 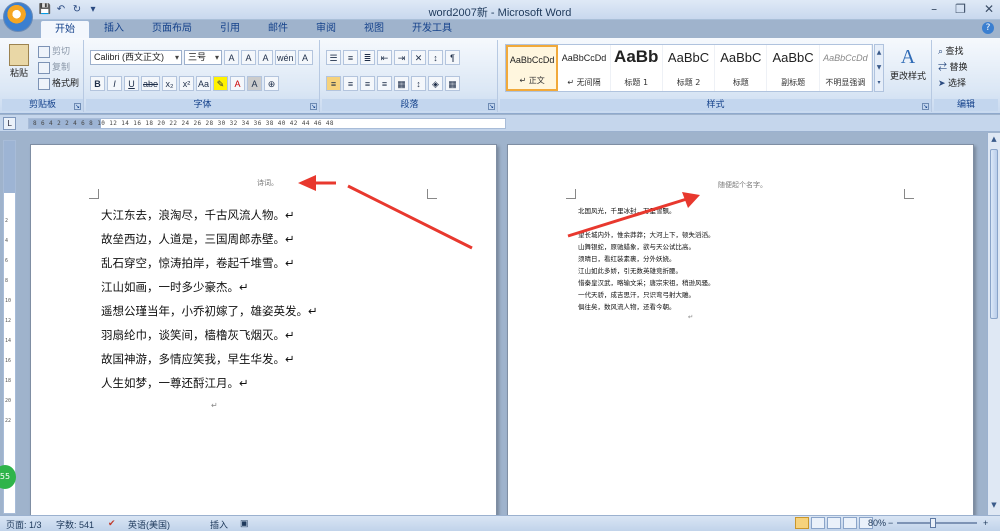 What do you see at coordinates (435, 83) in the screenshot?
I see `shading-icon: ◈` at bounding box center [435, 83].